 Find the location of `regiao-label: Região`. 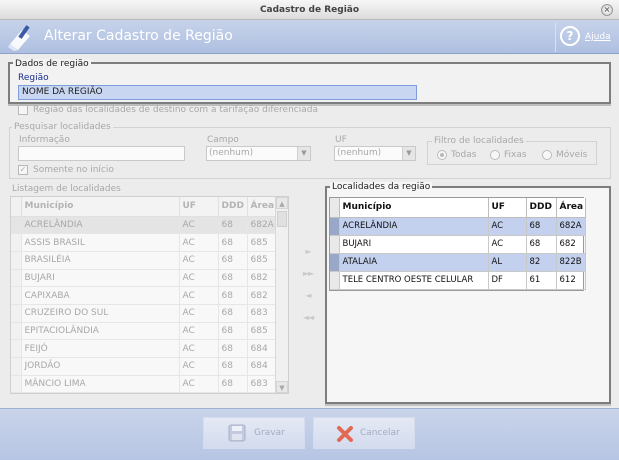

regiao-label: Região is located at coordinates (33, 78).